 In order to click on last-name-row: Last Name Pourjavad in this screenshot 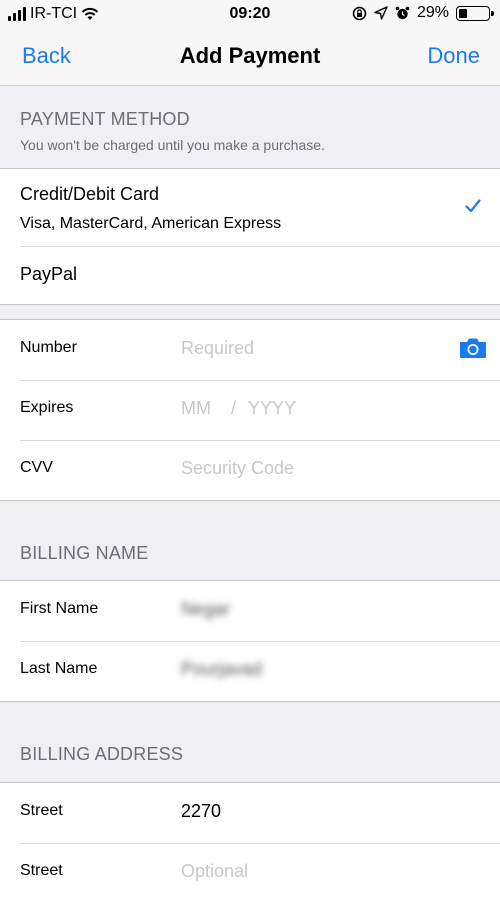, I will do `click(250, 671)`.